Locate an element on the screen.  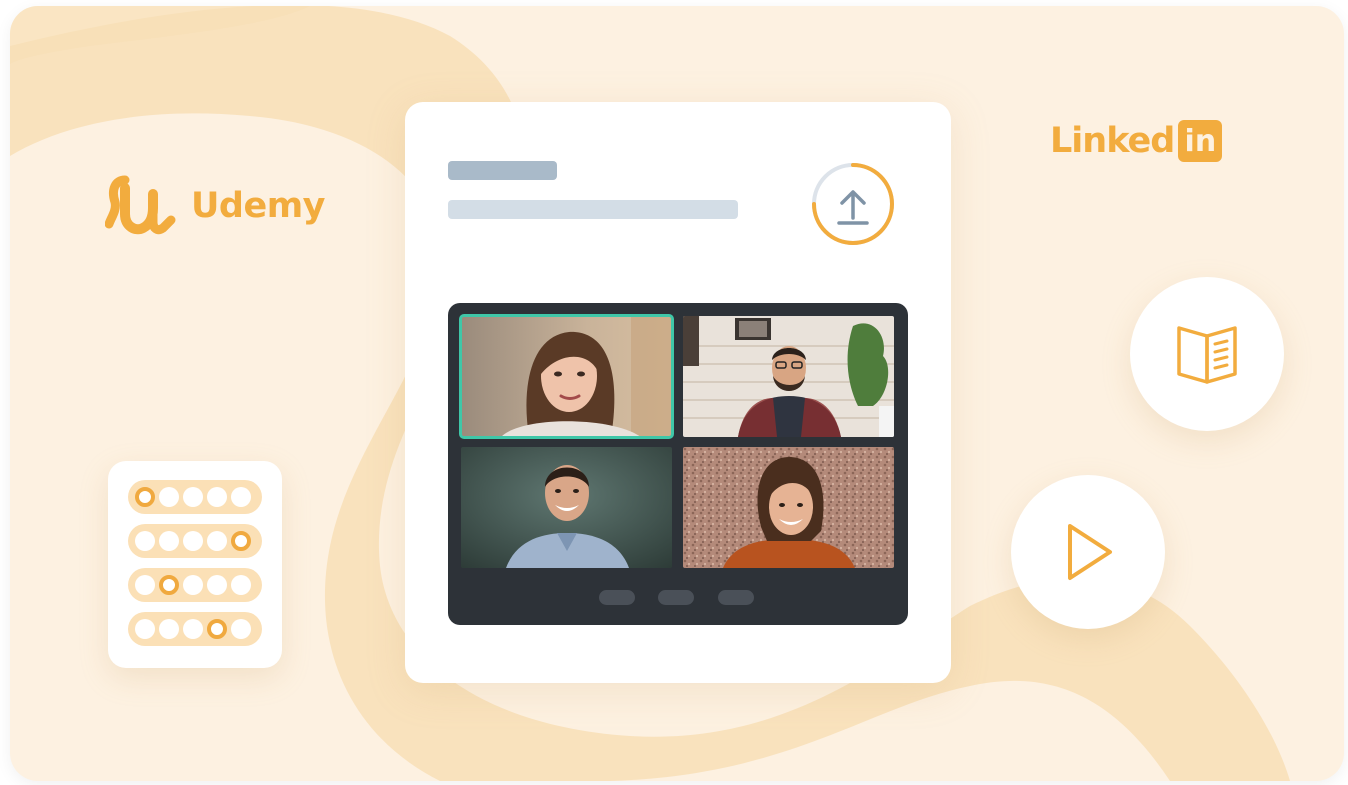
play-button is located at coordinates (1088, 552).